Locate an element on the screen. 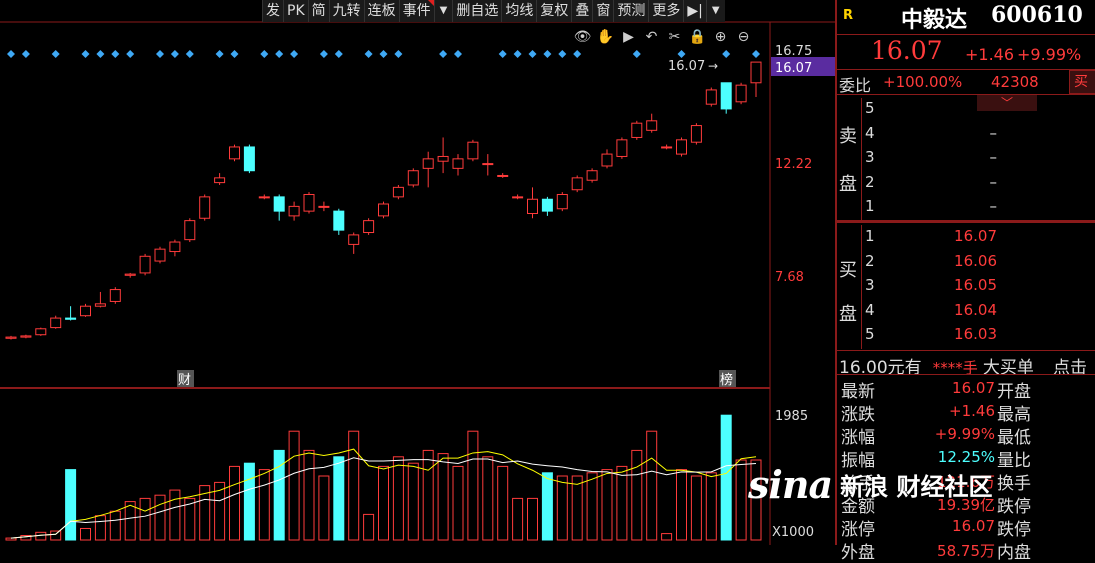  current-price-badge-label: 16.07 is located at coordinates (793, 68).